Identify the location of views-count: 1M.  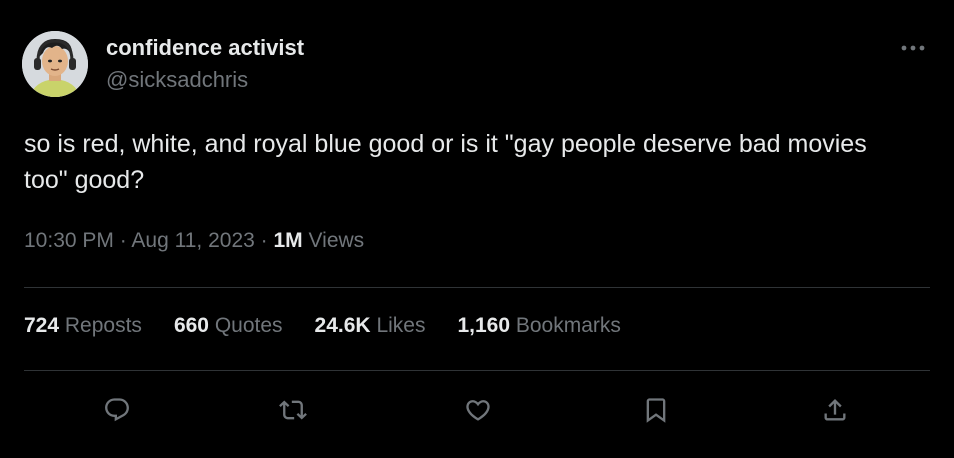
(288, 240).